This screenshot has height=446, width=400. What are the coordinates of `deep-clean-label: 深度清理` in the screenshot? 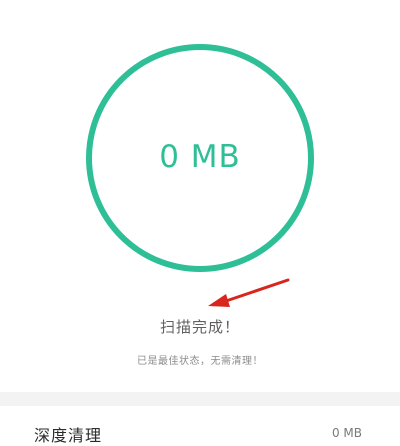 It's located at (68, 435).